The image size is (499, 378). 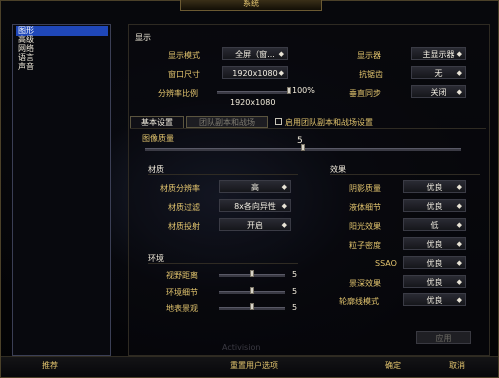 I want to click on particle-density-label: 粒子密度, so click(x=365, y=245).